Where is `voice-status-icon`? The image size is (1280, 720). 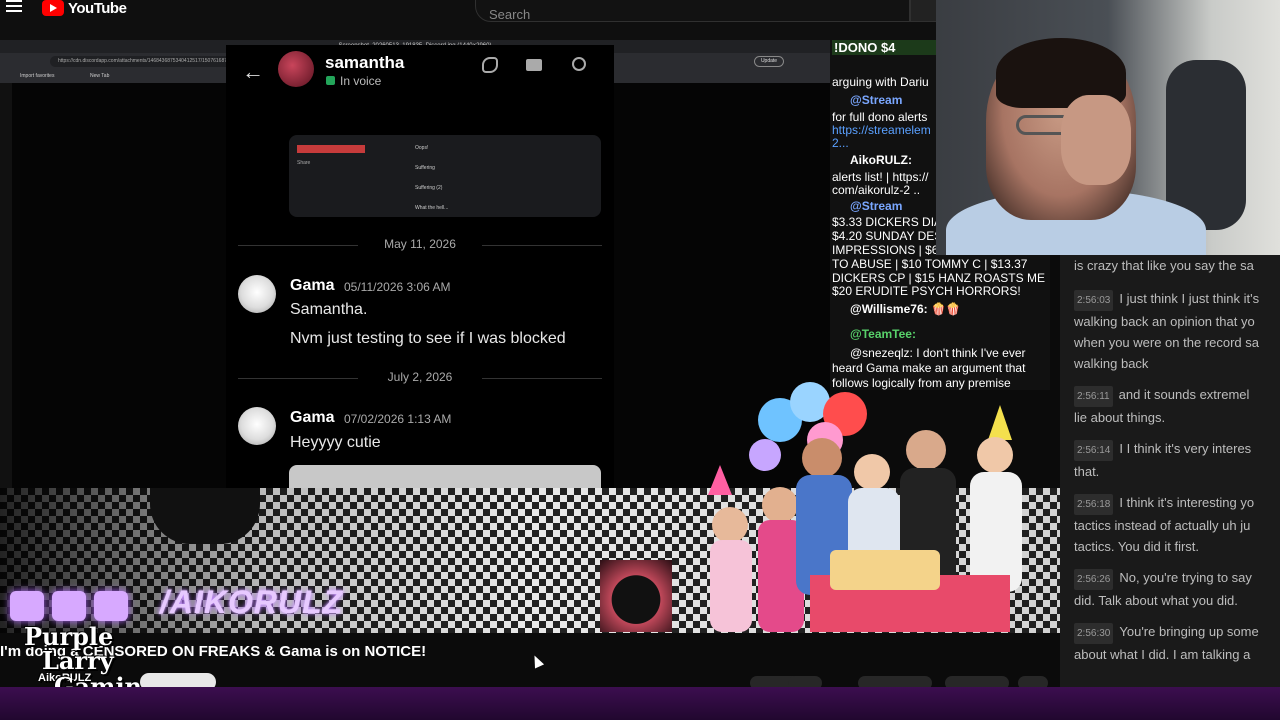 voice-status-icon is located at coordinates (330, 80).